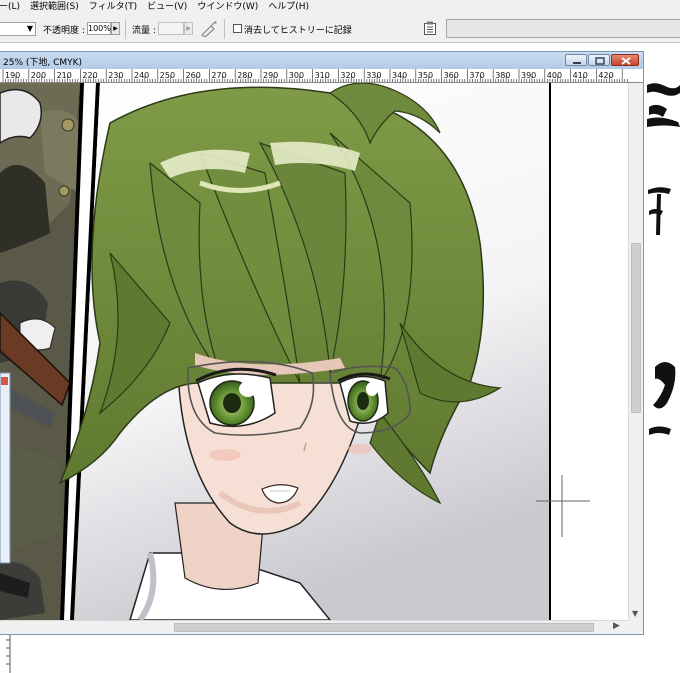  Describe the element at coordinates (635, 627) in the screenshot. I see `scroll-corner` at that location.